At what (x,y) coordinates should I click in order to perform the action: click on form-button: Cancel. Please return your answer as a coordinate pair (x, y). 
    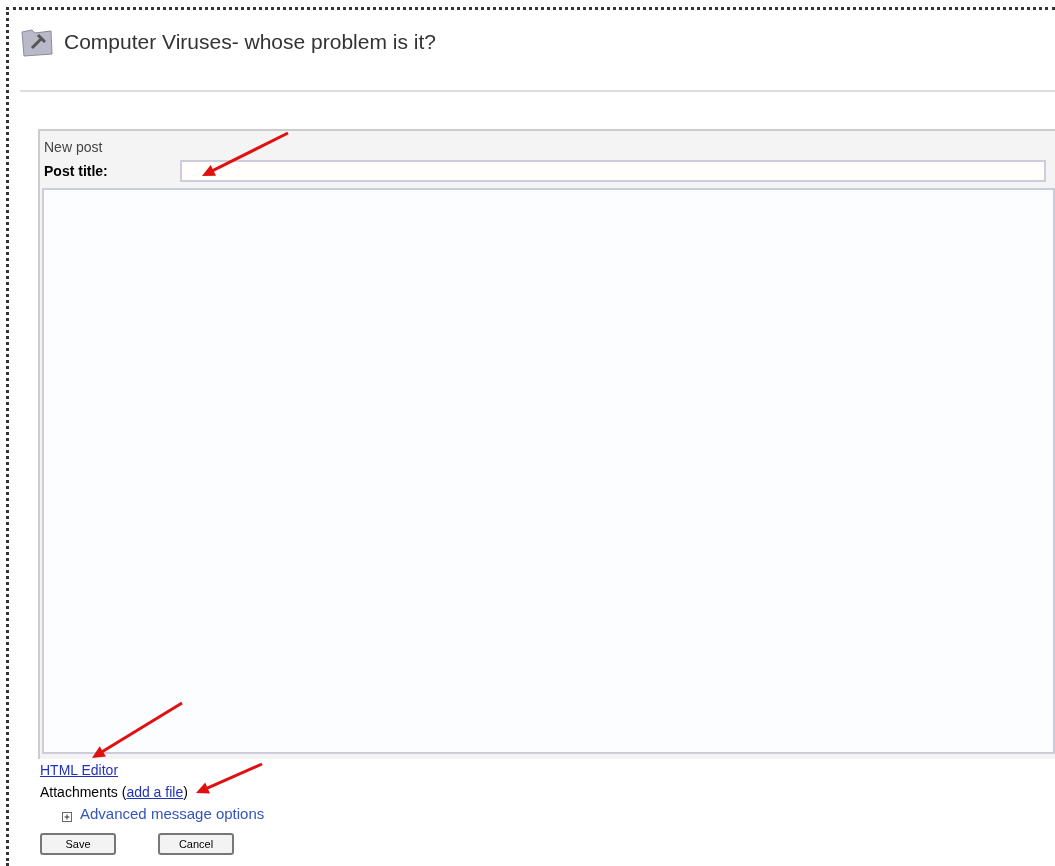
    Looking at the image, I should click on (196, 844).